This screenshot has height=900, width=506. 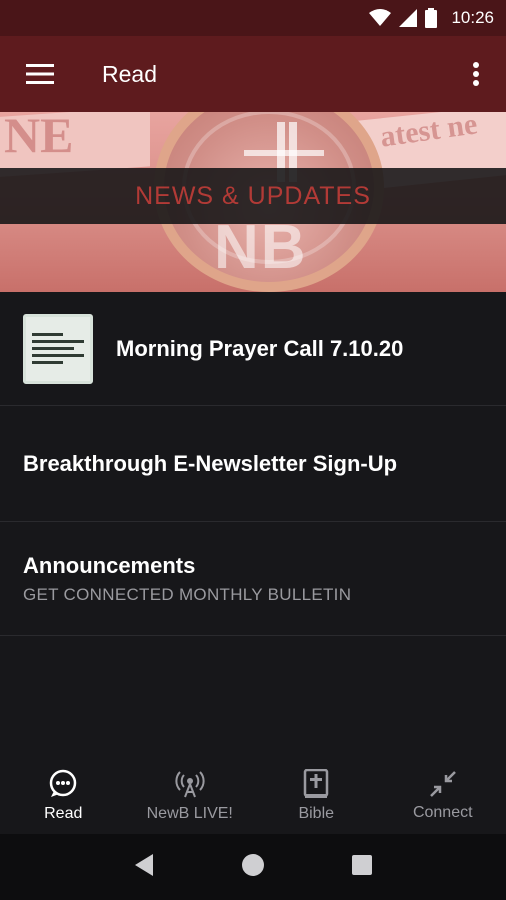 I want to click on home-icon, so click(x=253, y=867).